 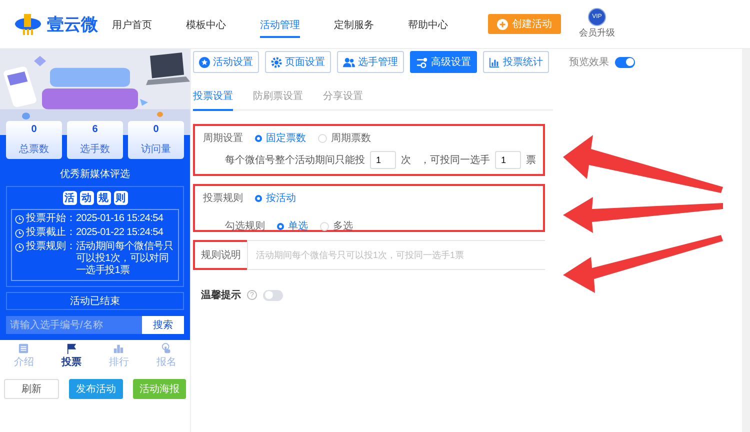 What do you see at coordinates (87, 198) in the screenshot?
I see `heading-tile: 动` at bounding box center [87, 198].